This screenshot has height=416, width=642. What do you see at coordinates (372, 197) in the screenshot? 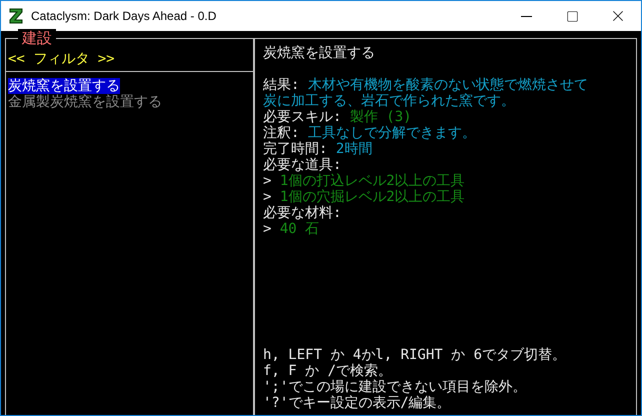
I see `requirement-entry: 1個の穴掘レベル2以上の工具` at bounding box center [372, 197].